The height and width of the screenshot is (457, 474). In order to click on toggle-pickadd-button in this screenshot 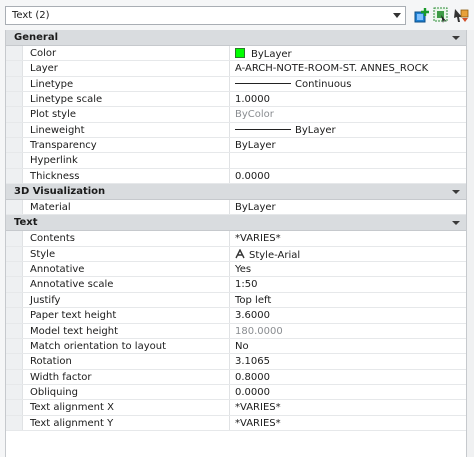, I will do `click(422, 15)`.